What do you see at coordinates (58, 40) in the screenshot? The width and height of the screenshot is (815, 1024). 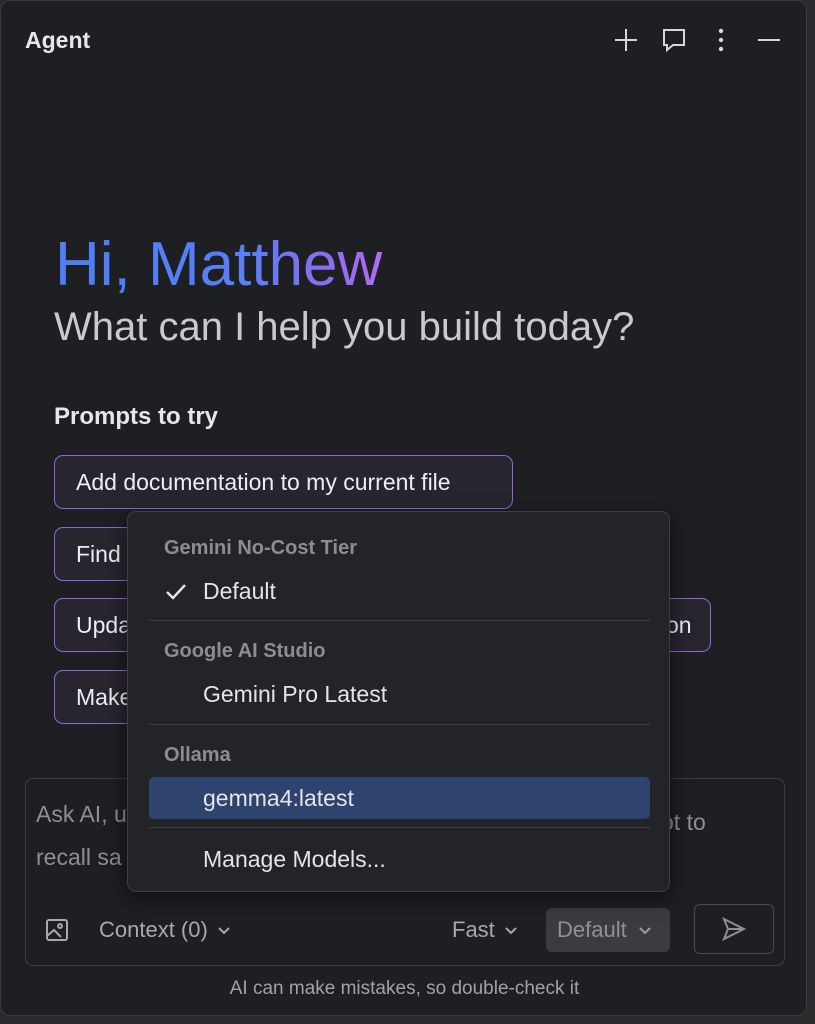 I see `panel-title: Agent` at bounding box center [58, 40].